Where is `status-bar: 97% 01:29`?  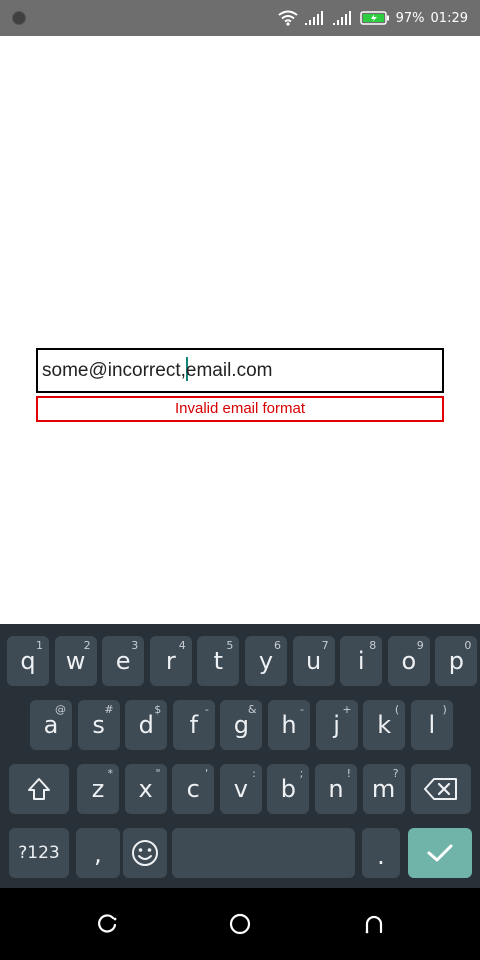 status-bar: 97% 01:29 is located at coordinates (240, 18).